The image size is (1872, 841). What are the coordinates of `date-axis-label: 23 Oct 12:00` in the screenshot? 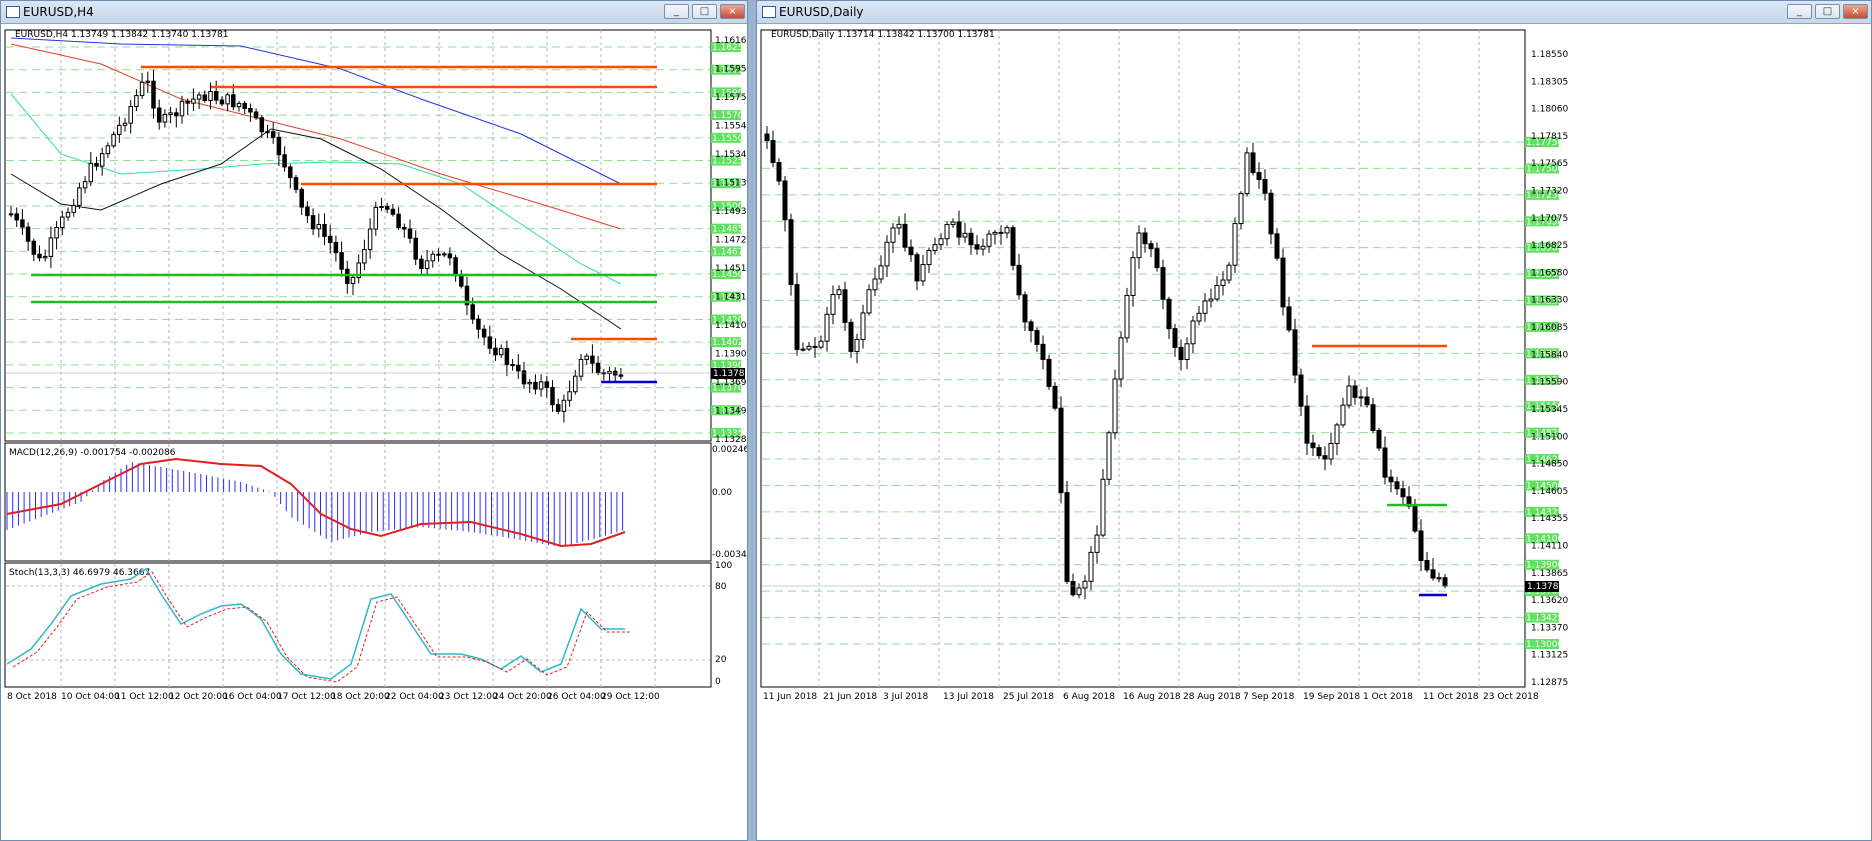 It's located at (468, 697).